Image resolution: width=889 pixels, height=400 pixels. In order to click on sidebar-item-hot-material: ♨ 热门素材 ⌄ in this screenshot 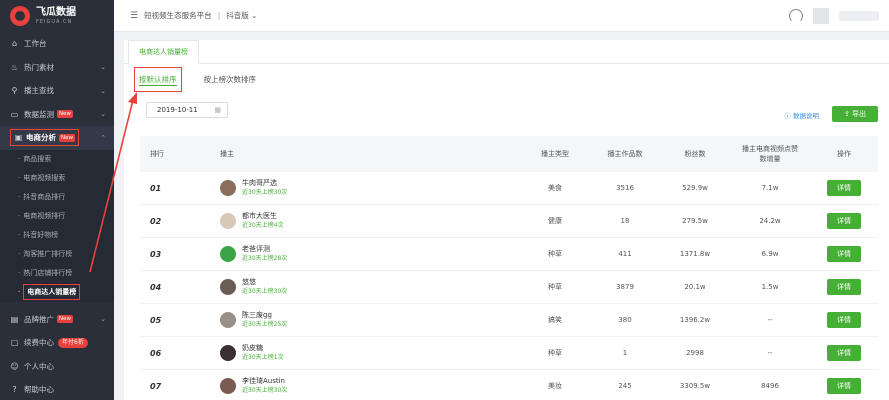, I will do `click(57, 68)`.